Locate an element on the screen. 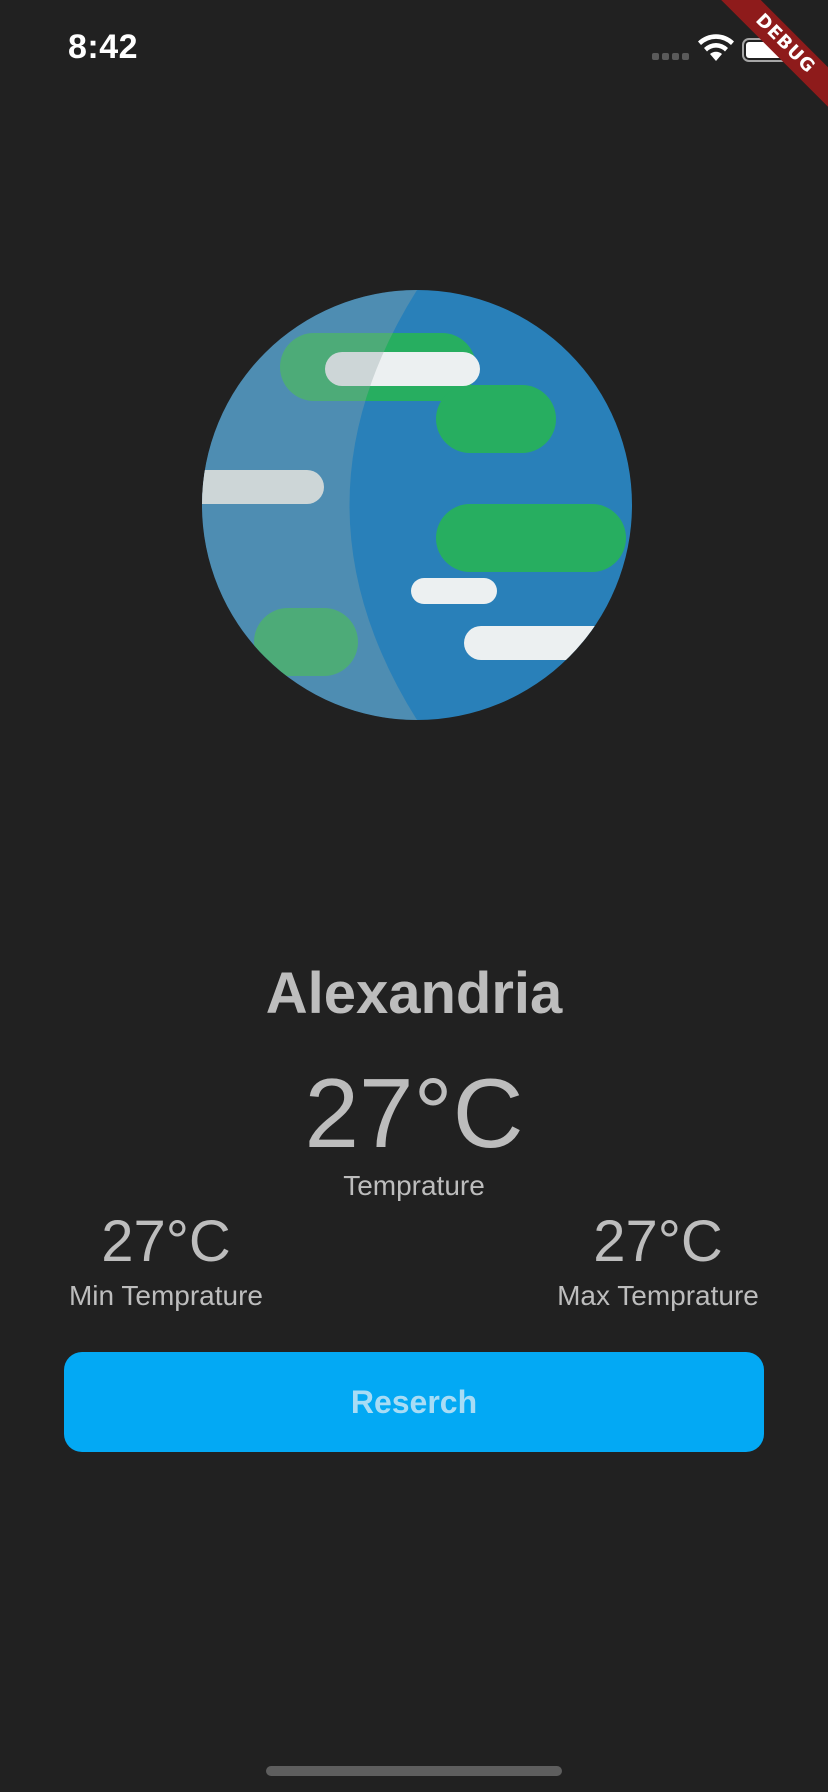 The width and height of the screenshot is (828, 1792). globe-icon is located at coordinates (417, 505).